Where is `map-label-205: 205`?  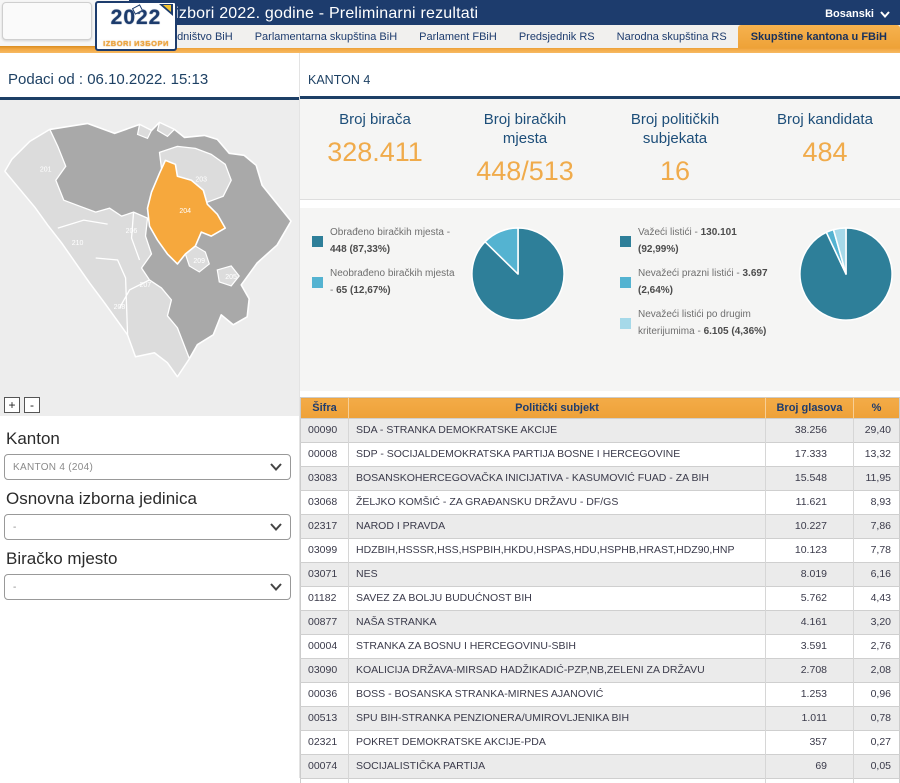 map-label-205: 205 is located at coordinates (231, 277).